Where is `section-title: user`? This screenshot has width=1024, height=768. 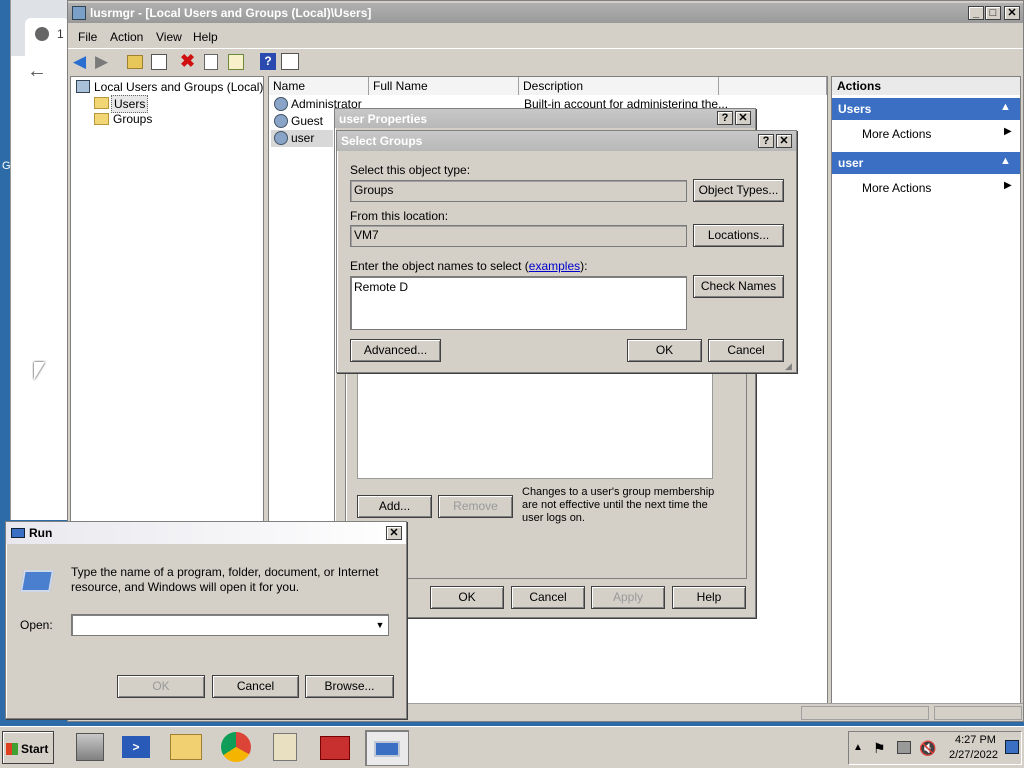 section-title: user is located at coordinates (851, 163).